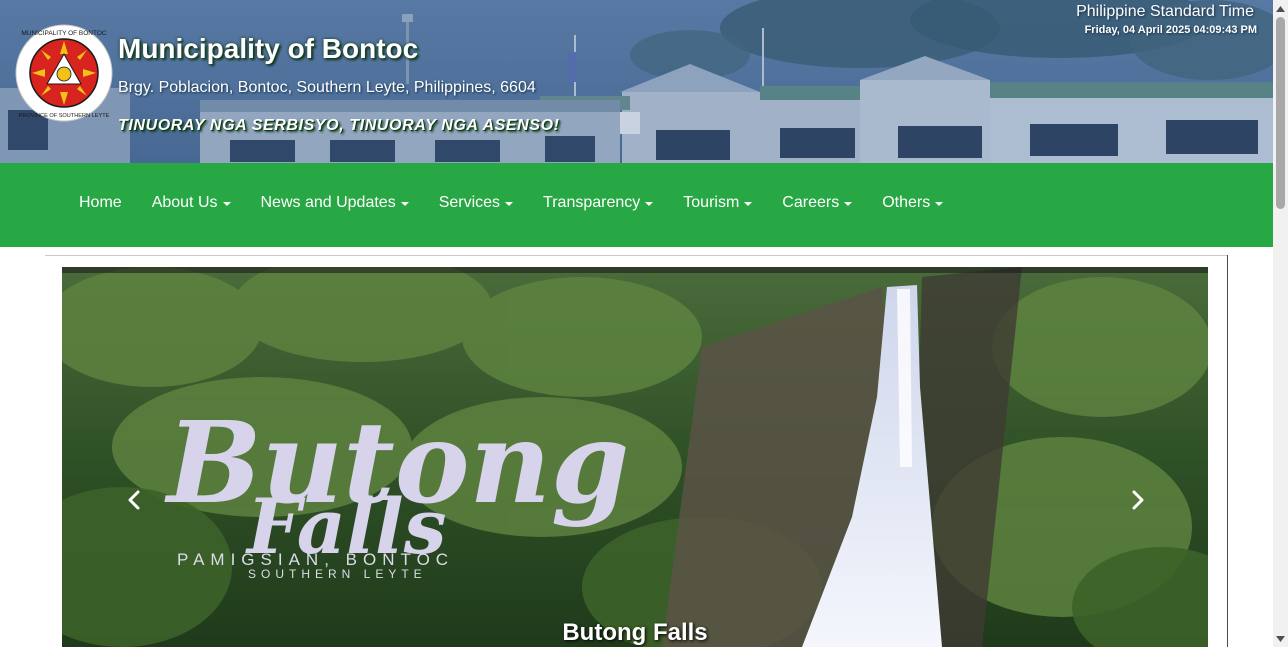 The height and width of the screenshot is (647, 1288). I want to click on nav-item-label: News and Updates, so click(328, 202).